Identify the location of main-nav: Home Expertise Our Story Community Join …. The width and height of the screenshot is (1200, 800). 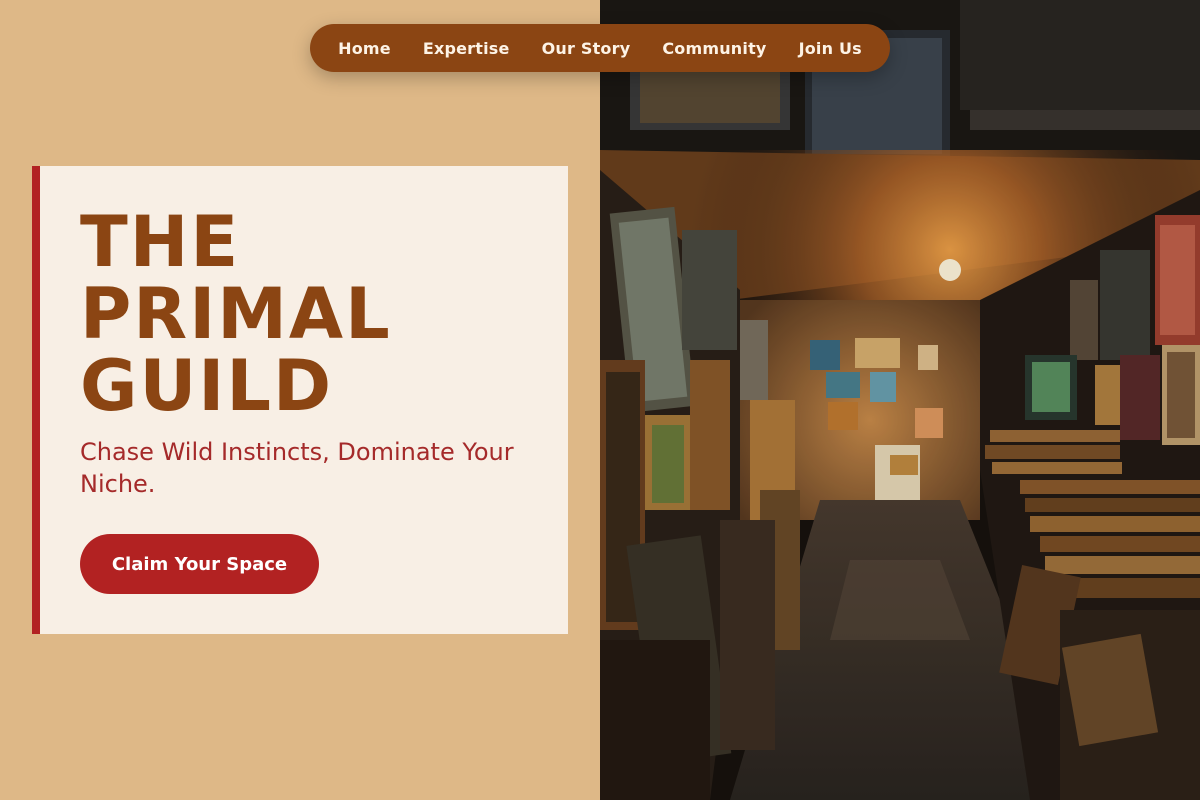
(600, 48).